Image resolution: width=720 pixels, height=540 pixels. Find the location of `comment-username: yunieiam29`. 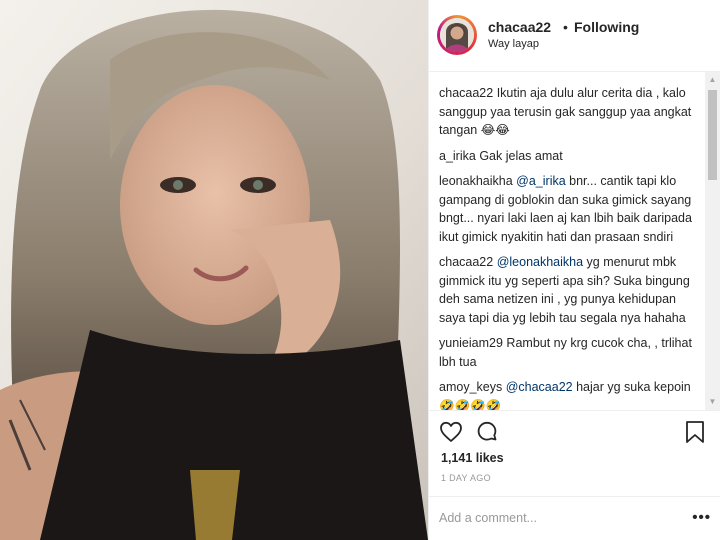

comment-username: yunieiam29 is located at coordinates (471, 343).